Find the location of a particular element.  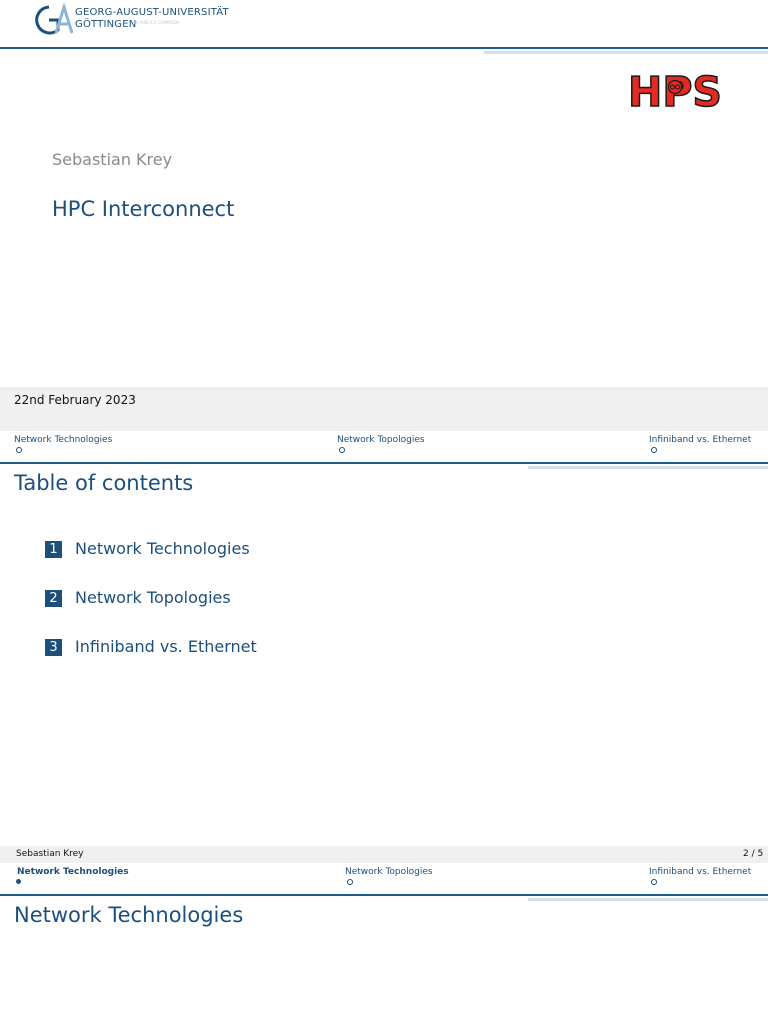

nav-progress-dot-active is located at coordinates (18, 881).